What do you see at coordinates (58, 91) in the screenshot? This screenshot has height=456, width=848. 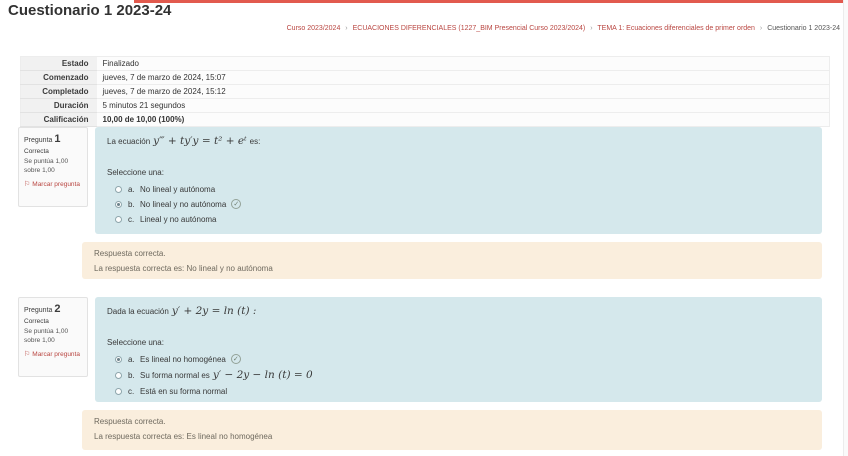 I see `summary-row-label: Completado` at bounding box center [58, 91].